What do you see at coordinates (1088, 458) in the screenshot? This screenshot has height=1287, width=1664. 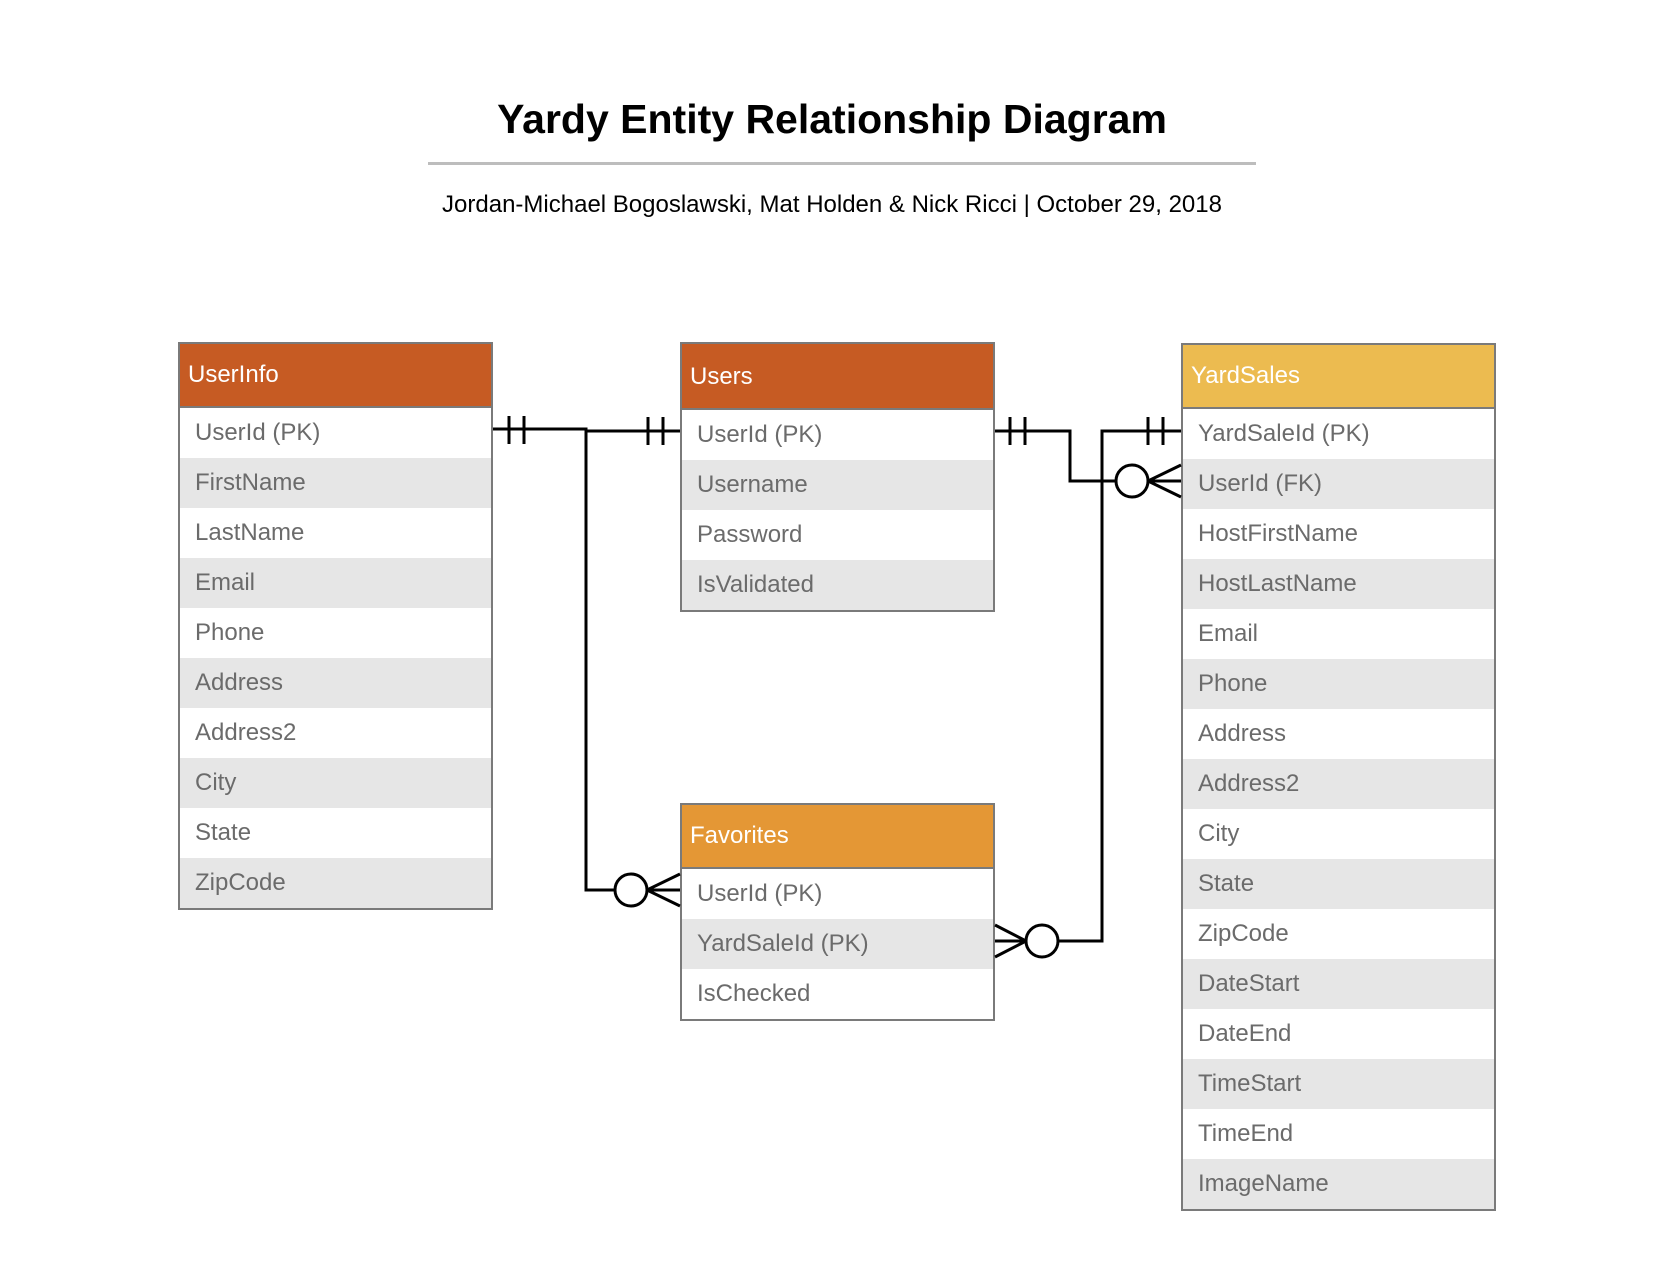 I see `rel-users-yardsales` at bounding box center [1088, 458].